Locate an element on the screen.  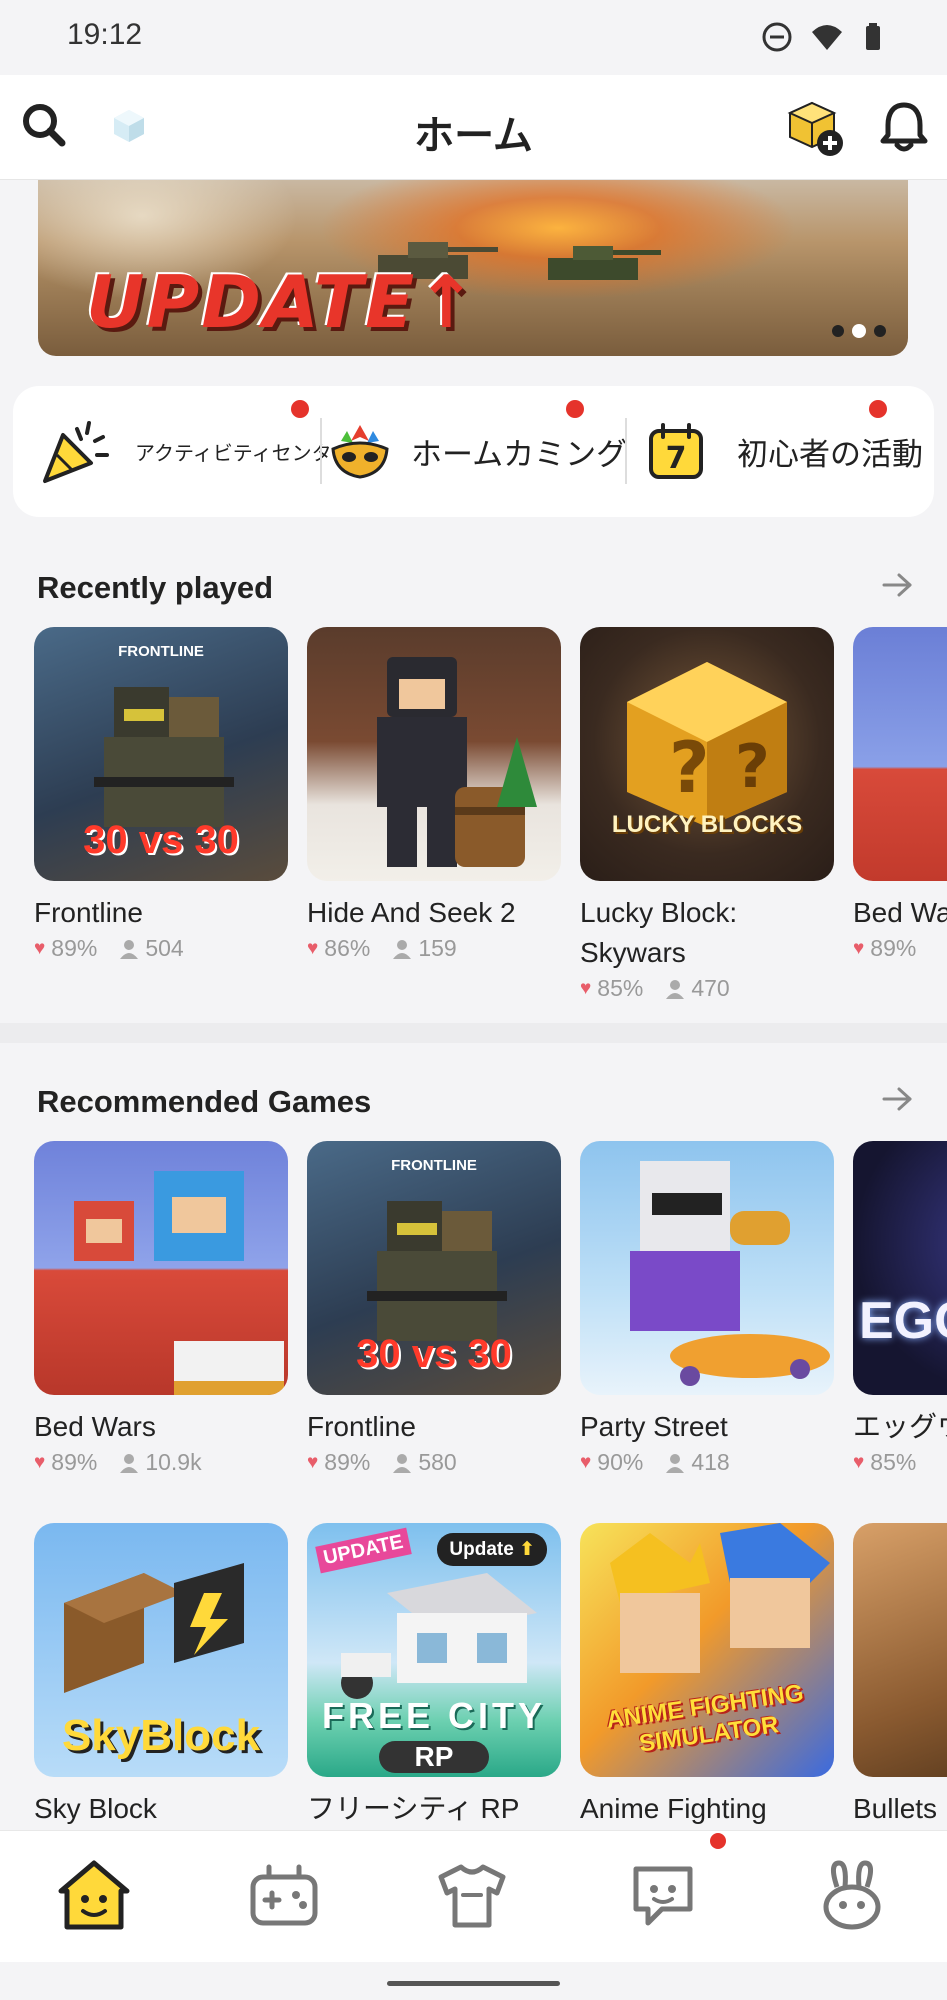
event-activity-center: アクティビティセンタ is located at coordinates (185, 451).